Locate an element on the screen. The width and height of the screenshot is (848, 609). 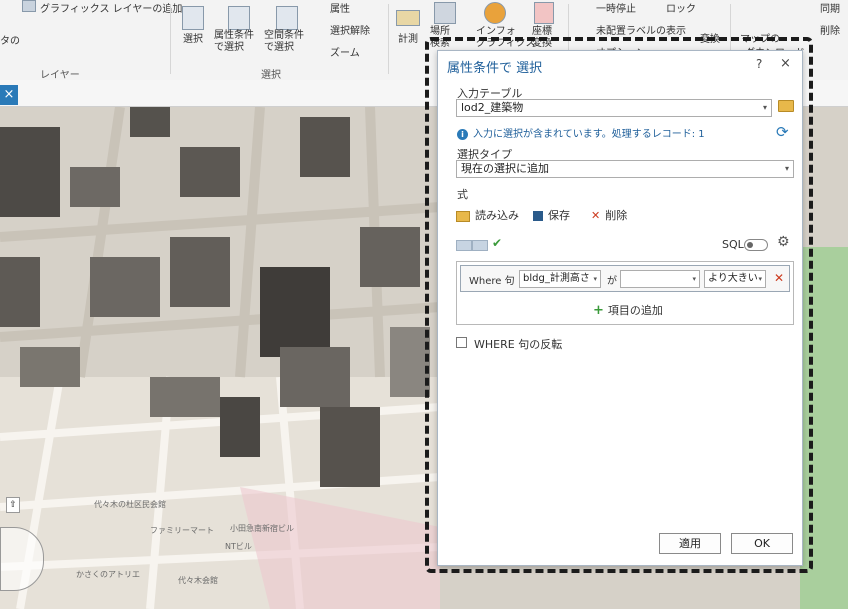
invert-where-label: WHERE 句の反転 is located at coordinates (518, 344).